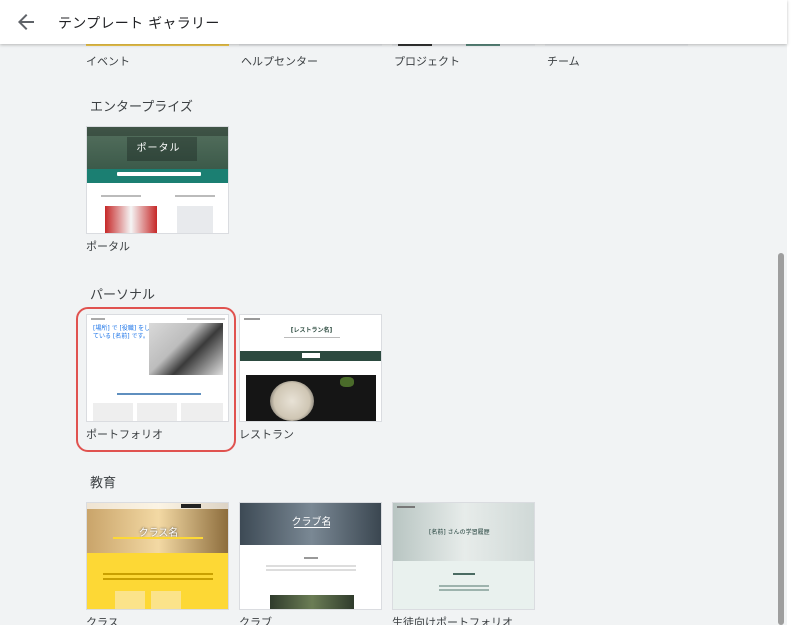 This screenshot has width=797, height=625. I want to click on template-label-team: チーム, so click(563, 61).